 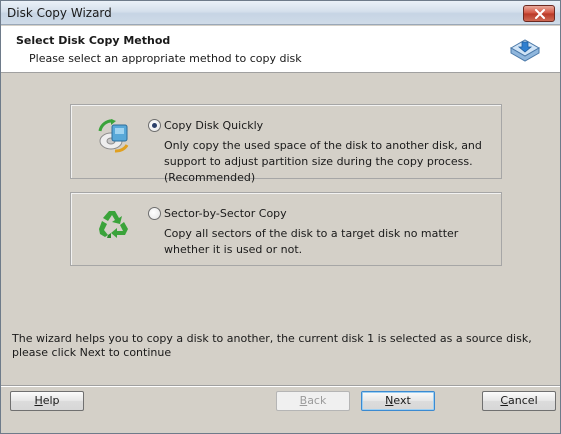 I want to click on sector-by-sector-copy-radio, so click(x=154, y=213).